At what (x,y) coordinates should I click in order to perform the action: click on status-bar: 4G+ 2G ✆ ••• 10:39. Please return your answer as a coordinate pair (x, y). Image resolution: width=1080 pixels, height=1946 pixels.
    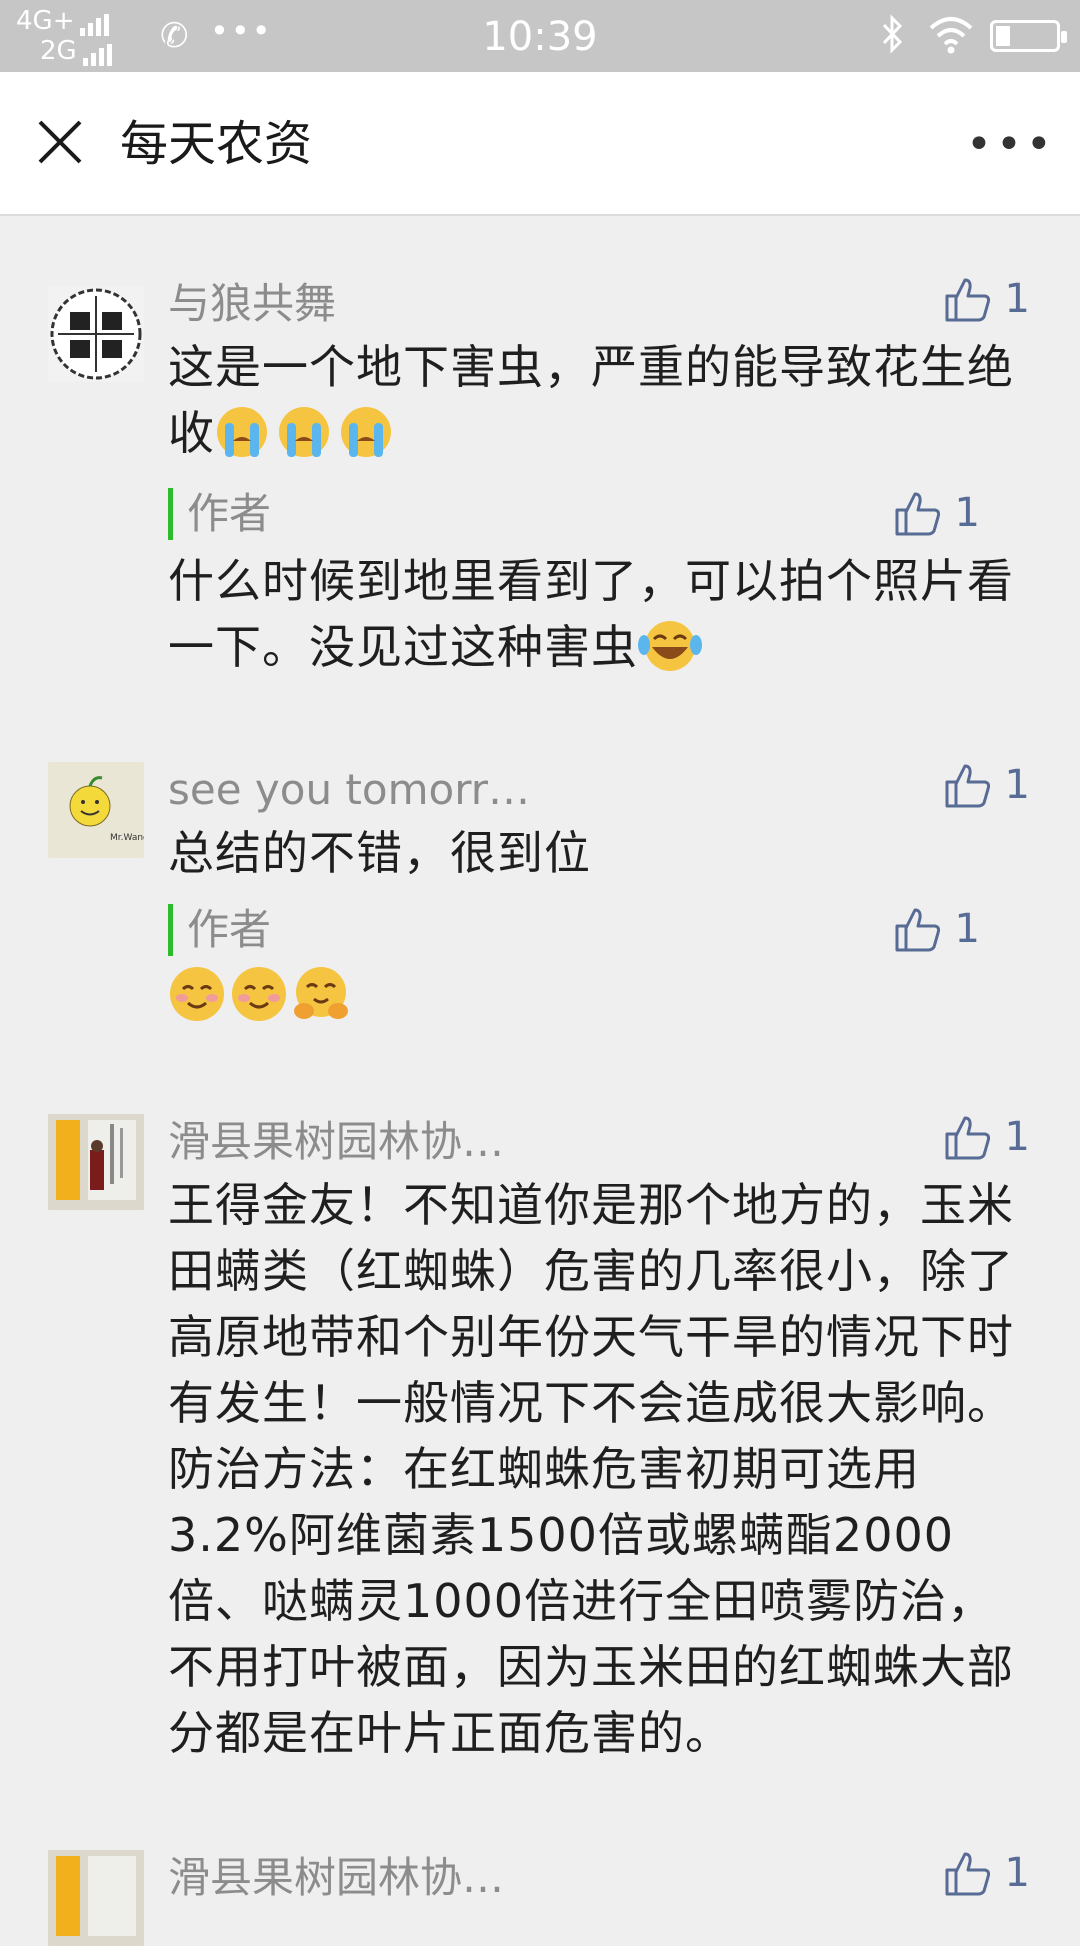
    Looking at the image, I should click on (540, 36).